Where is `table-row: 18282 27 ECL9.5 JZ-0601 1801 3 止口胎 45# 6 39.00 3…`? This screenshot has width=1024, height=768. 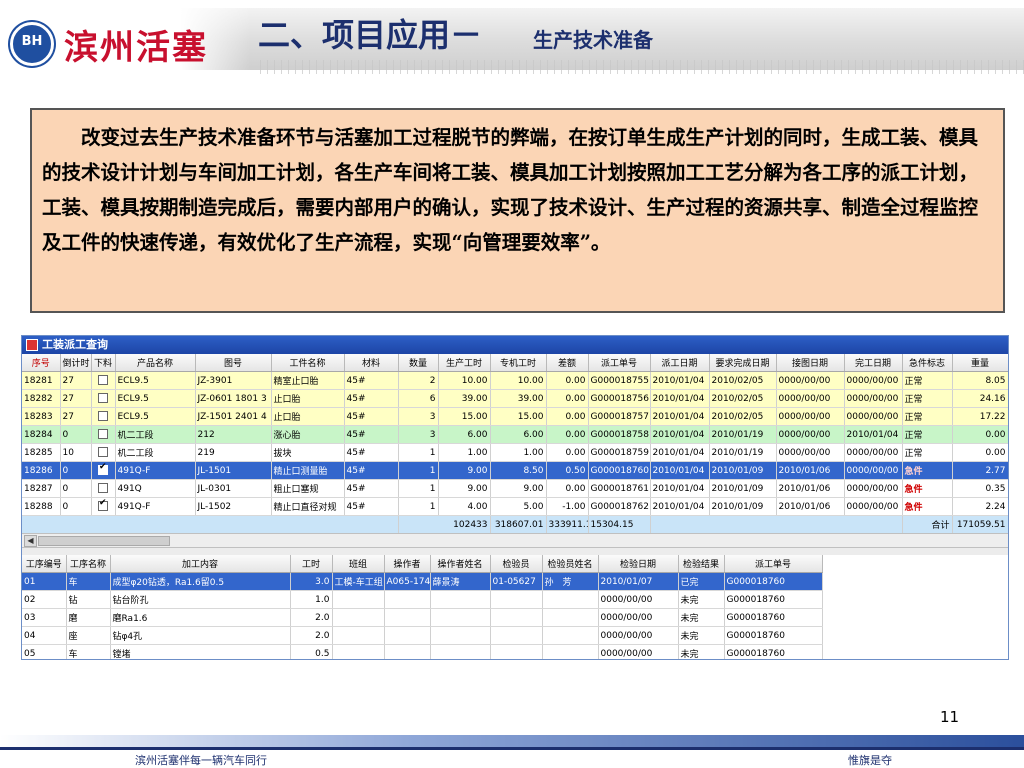 table-row: 18282 27 ECL9.5 JZ-0601 1801 3 止口胎 45# 6 39.00 3… is located at coordinates (515, 398).